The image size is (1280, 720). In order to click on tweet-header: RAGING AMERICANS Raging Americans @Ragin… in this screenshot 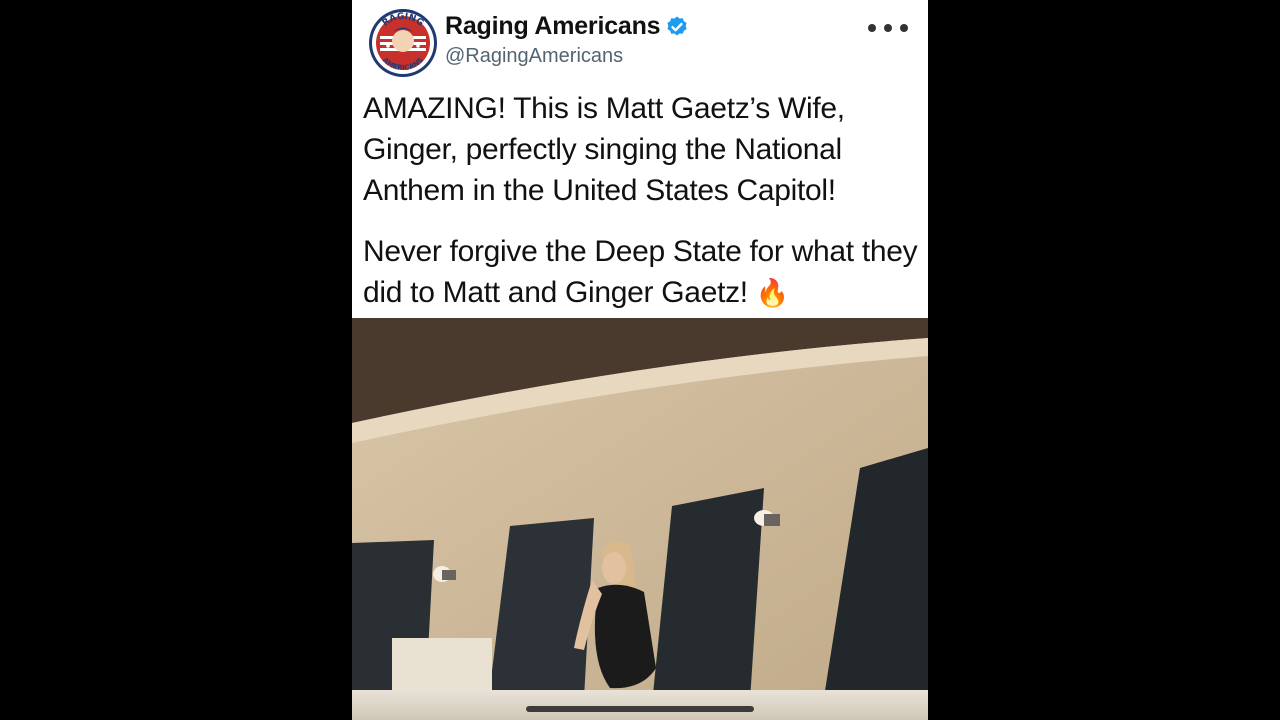, I will do `click(640, 44)`.